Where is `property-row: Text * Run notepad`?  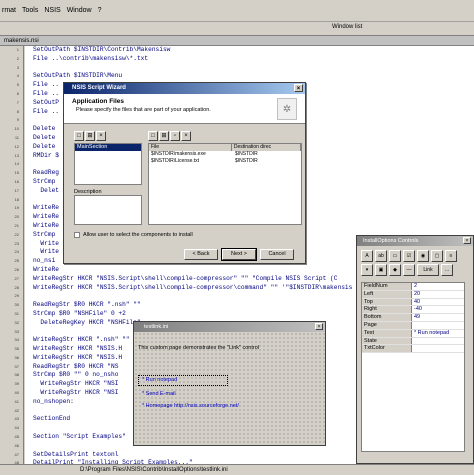 property-row: Text * Run notepad is located at coordinates (413, 333).